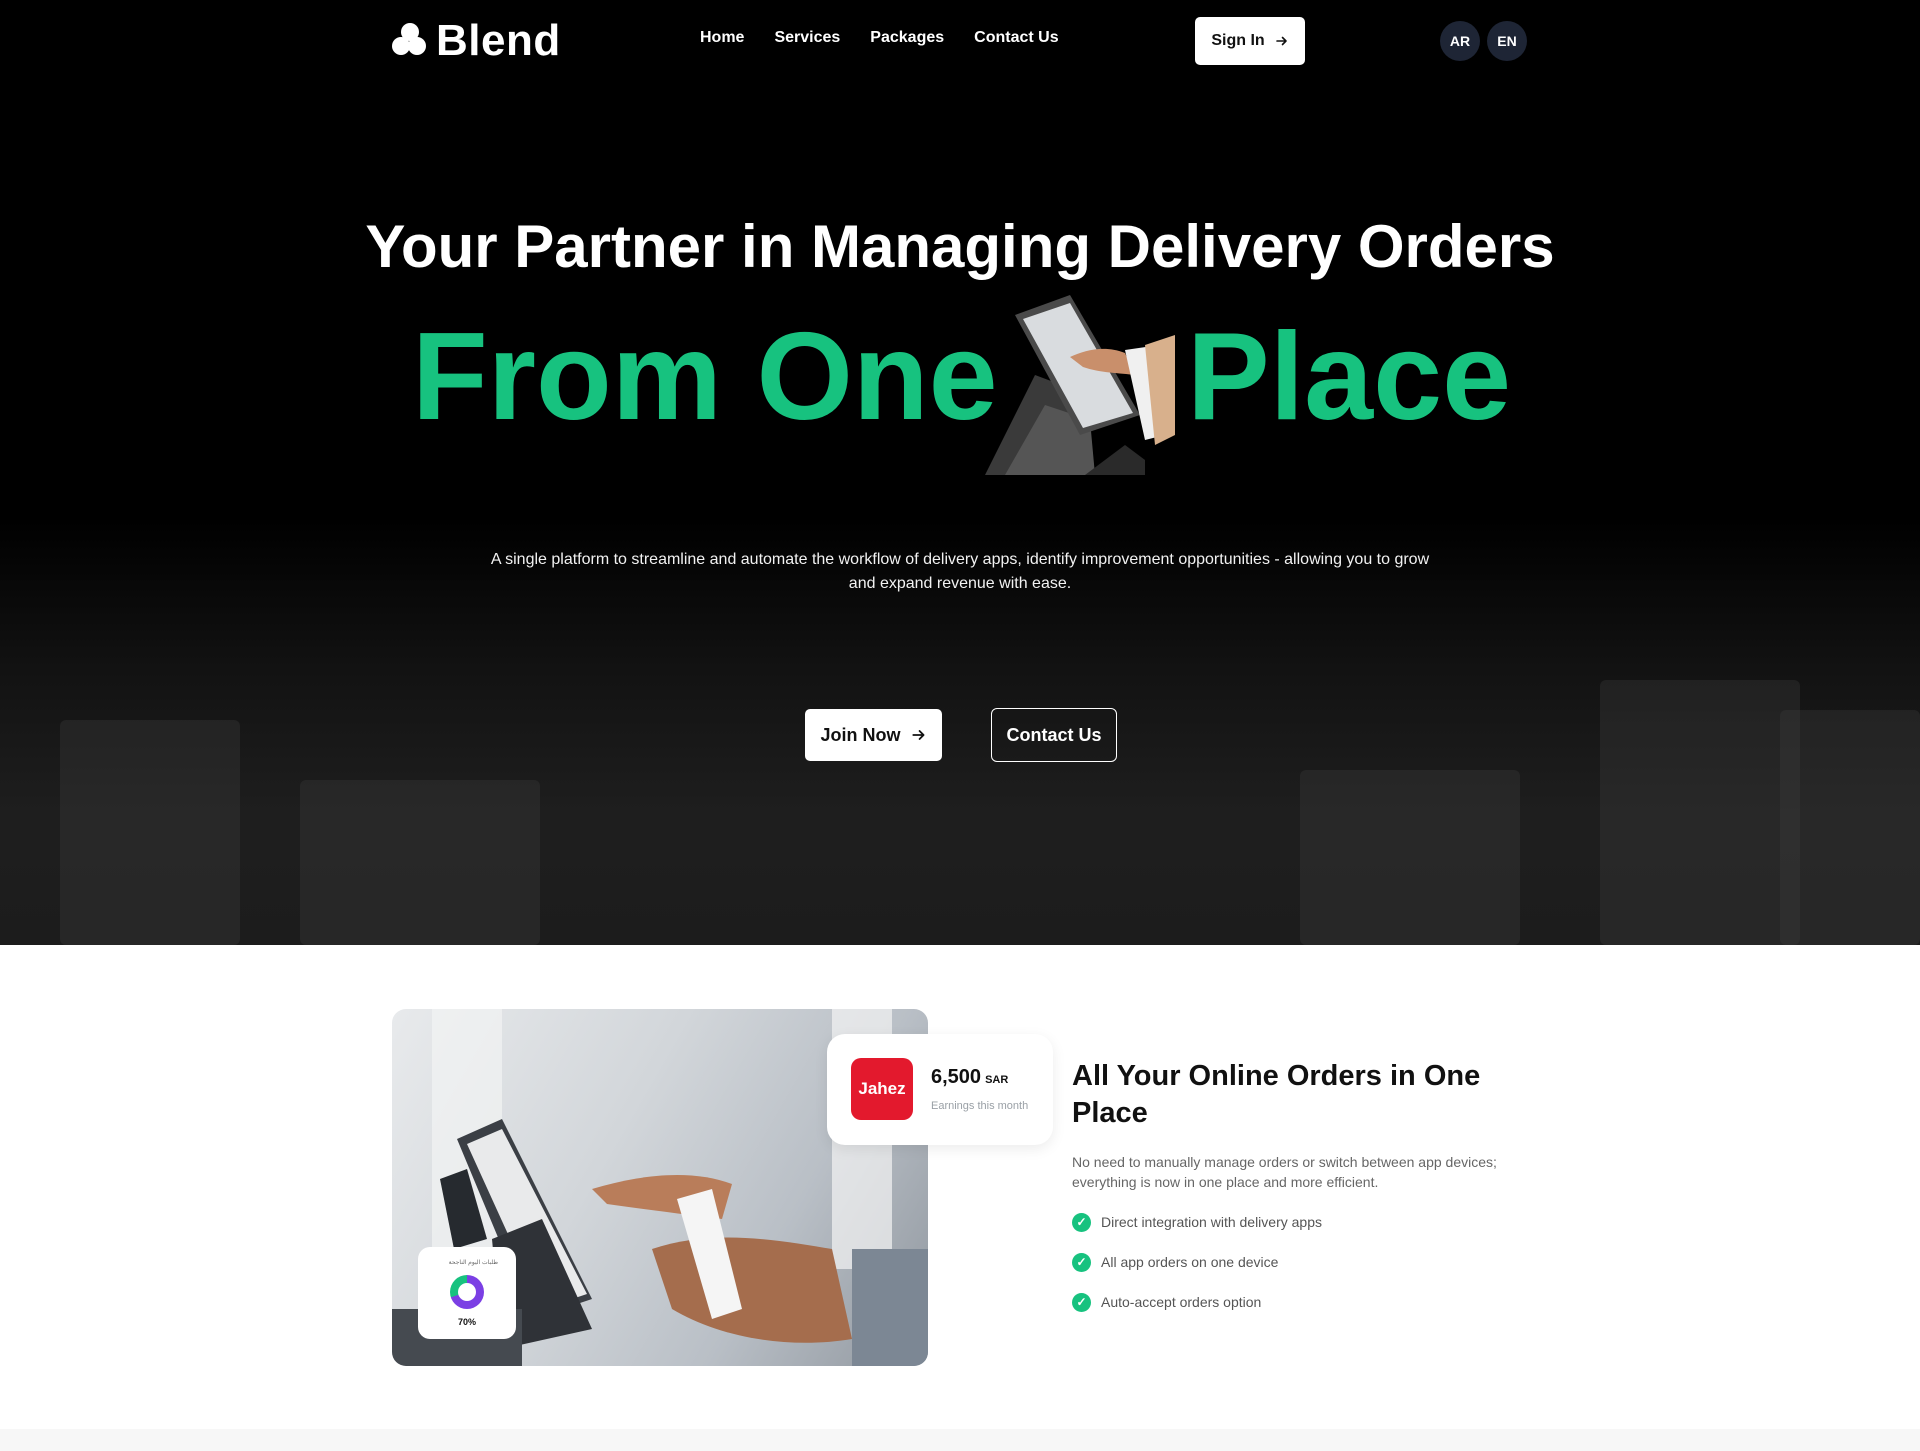 This screenshot has height=1451, width=1920. I want to click on join-now-label: Join Now, so click(860, 734).